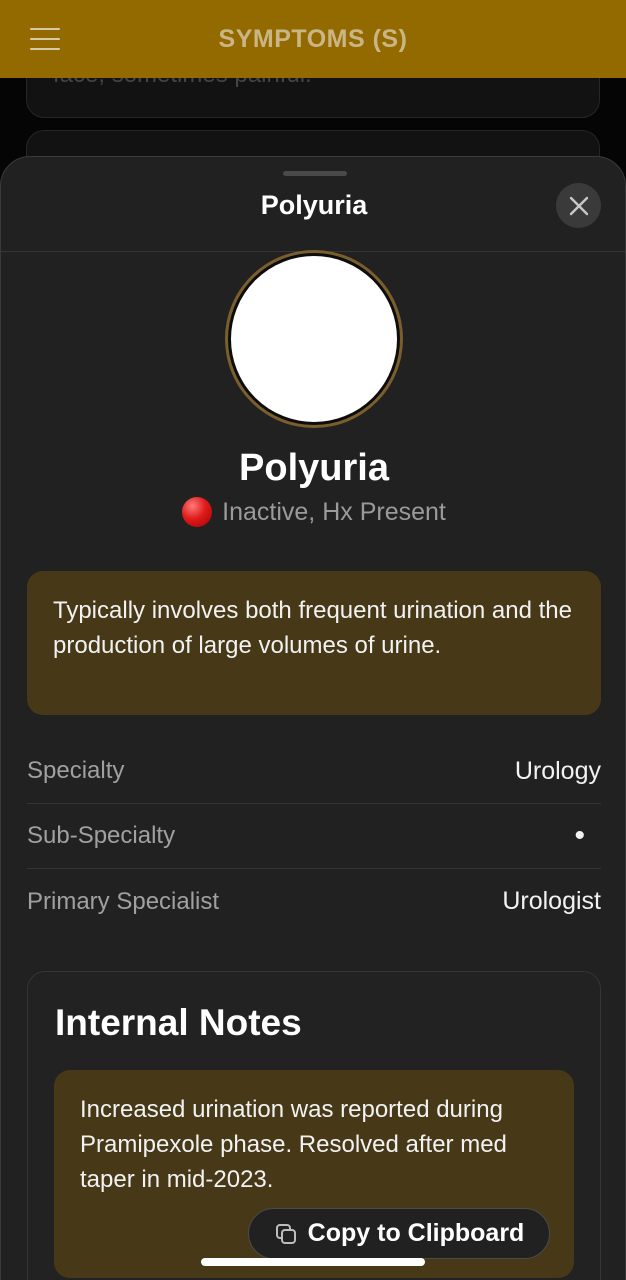 This screenshot has width=626, height=1280. I want to click on status-row: Inactive, Hx Present, so click(313, 512).